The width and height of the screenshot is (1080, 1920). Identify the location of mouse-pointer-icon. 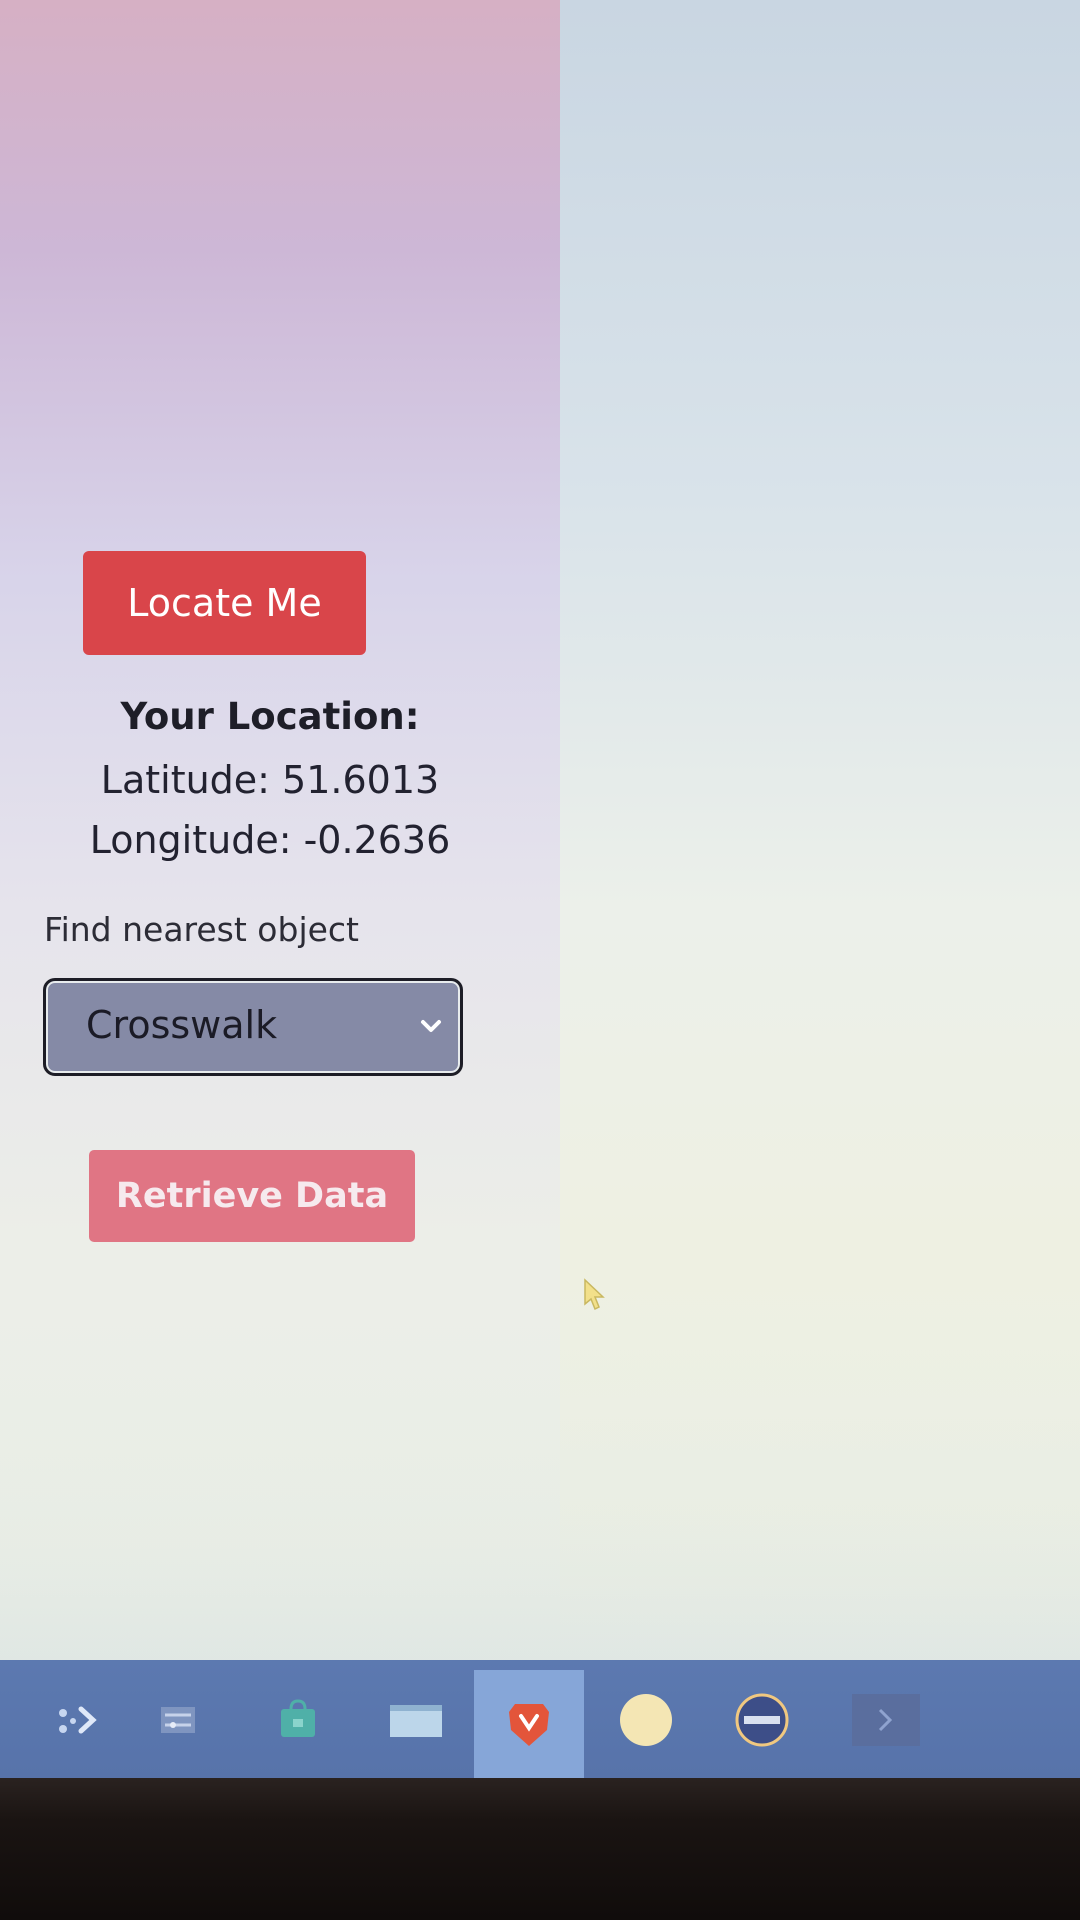
(594, 1294).